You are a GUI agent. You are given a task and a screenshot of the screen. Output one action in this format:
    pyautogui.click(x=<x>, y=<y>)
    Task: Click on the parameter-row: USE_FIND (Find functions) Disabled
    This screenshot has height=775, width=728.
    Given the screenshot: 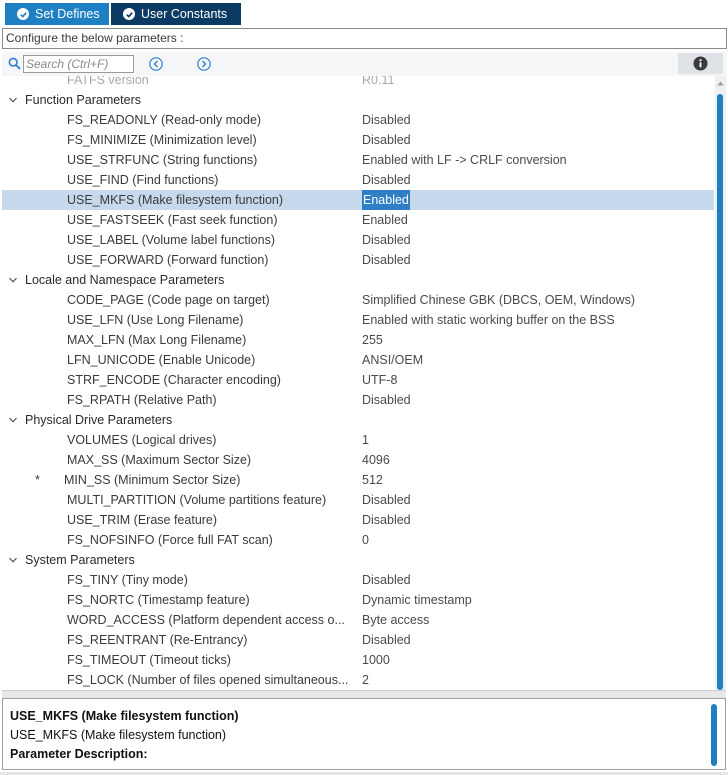 What is the action you would take?
    pyautogui.click(x=358, y=180)
    